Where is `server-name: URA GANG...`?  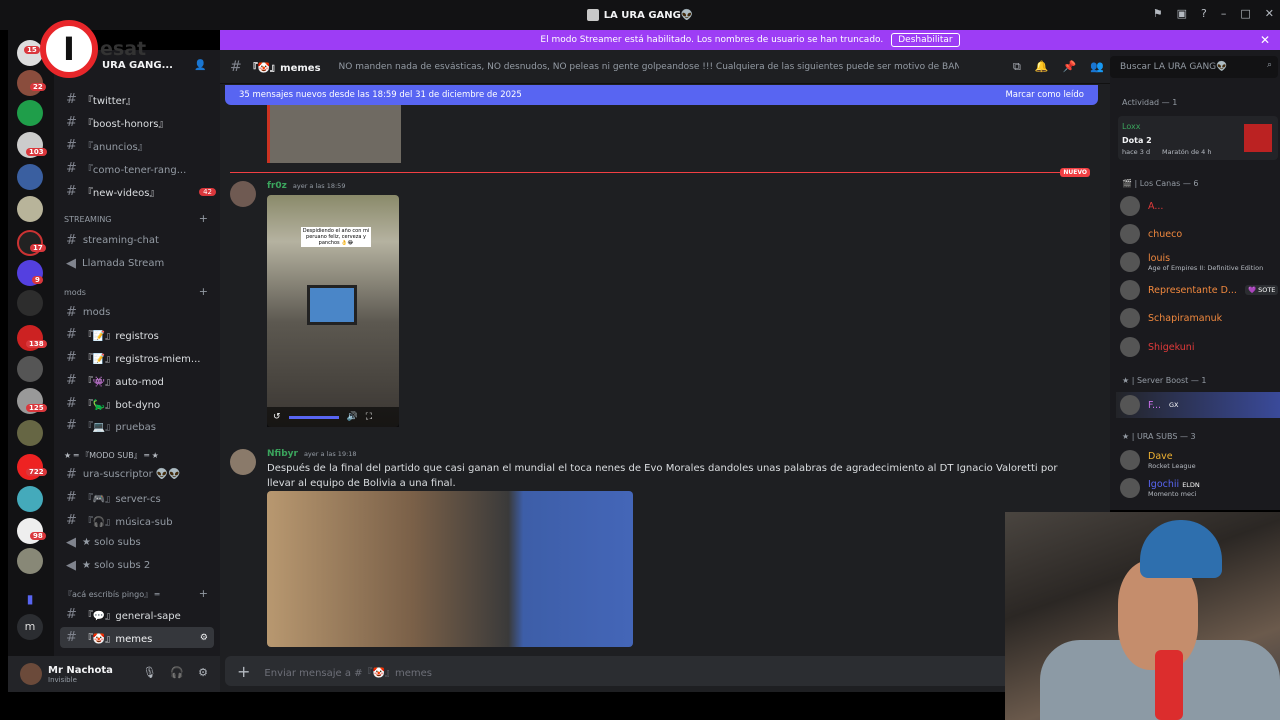
server-name: URA GANG... is located at coordinates (137, 65).